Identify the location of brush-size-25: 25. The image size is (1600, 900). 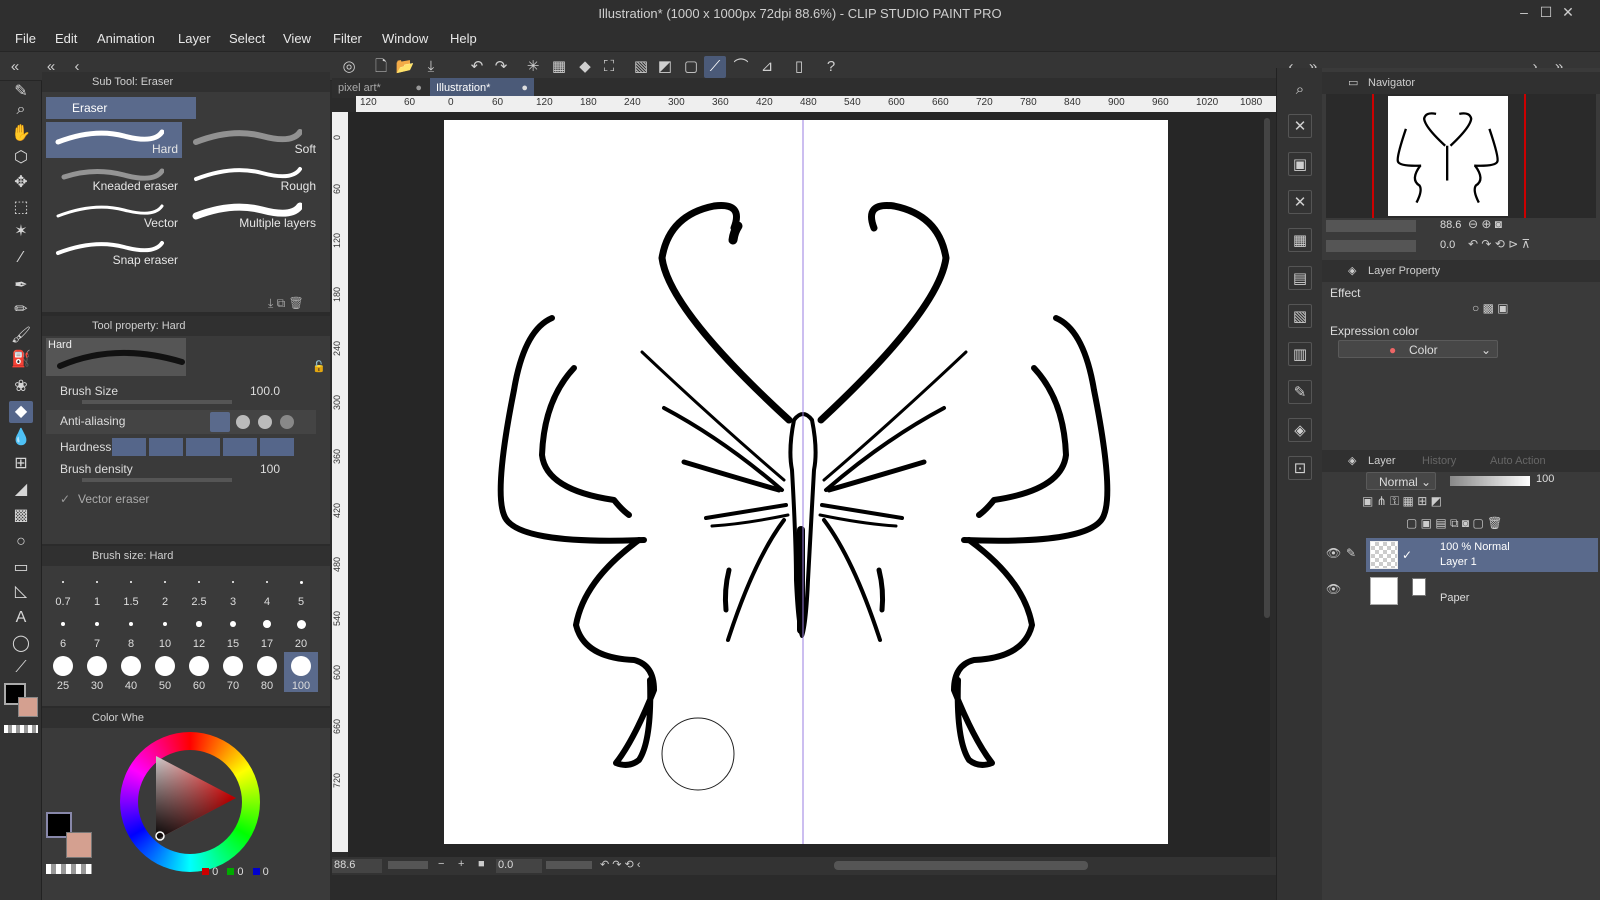
(63, 672).